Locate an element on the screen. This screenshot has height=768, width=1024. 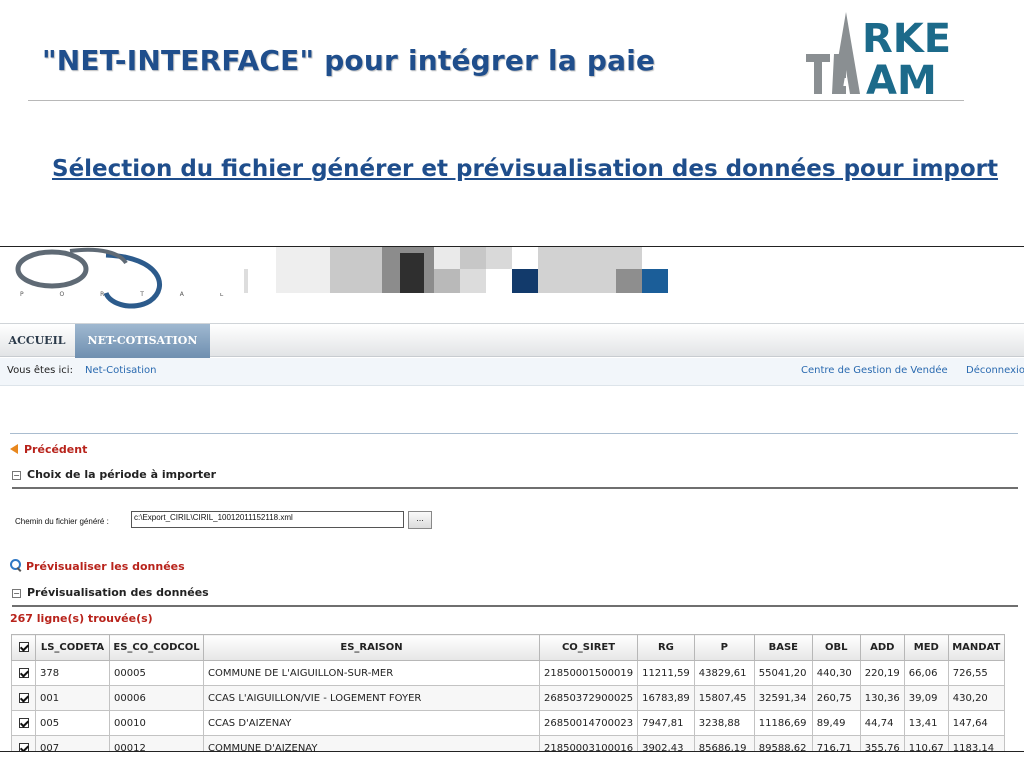
preview-data-link: Prévisualiser les données is located at coordinates (97, 566).